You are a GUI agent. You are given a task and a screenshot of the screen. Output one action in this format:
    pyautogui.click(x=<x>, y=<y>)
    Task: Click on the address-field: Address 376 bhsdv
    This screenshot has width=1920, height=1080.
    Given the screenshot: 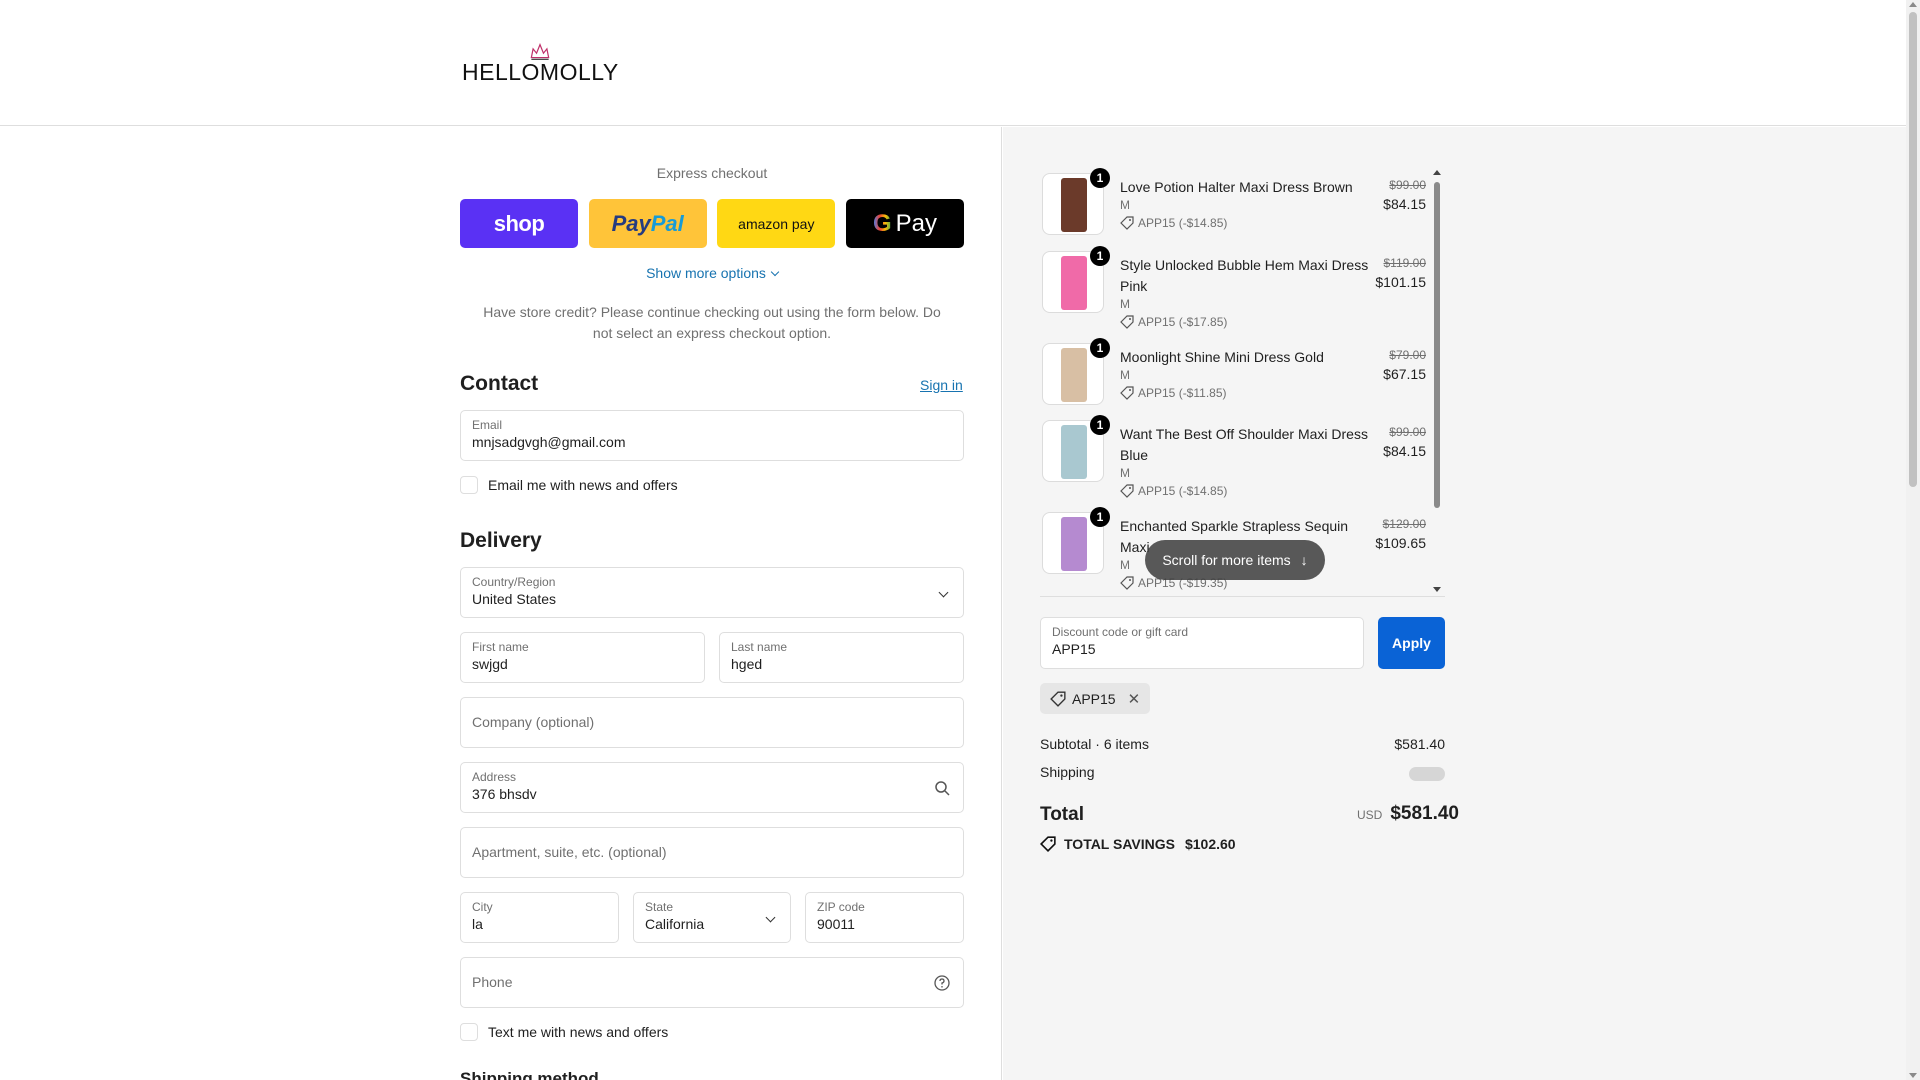 What is the action you would take?
    pyautogui.click(x=712, y=787)
    